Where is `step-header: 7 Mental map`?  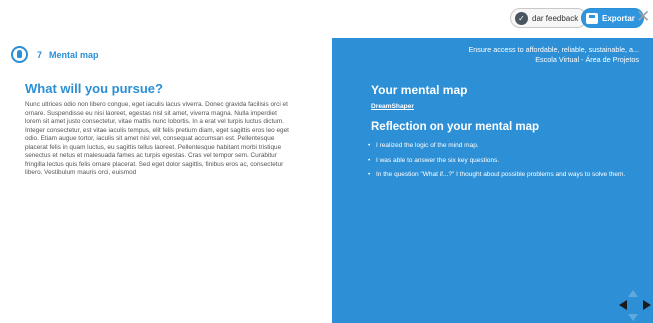
step-header: 7 Mental map is located at coordinates (55, 54).